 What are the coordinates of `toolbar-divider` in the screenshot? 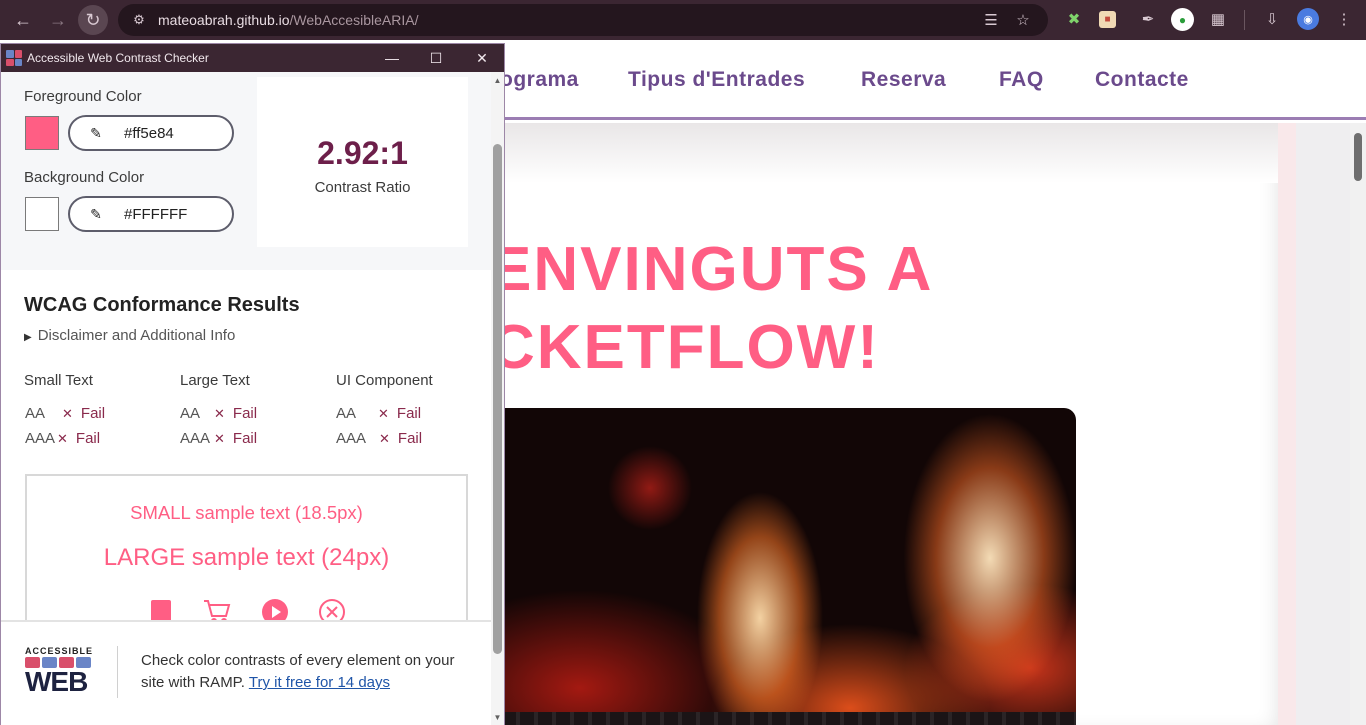 It's located at (1244, 20).